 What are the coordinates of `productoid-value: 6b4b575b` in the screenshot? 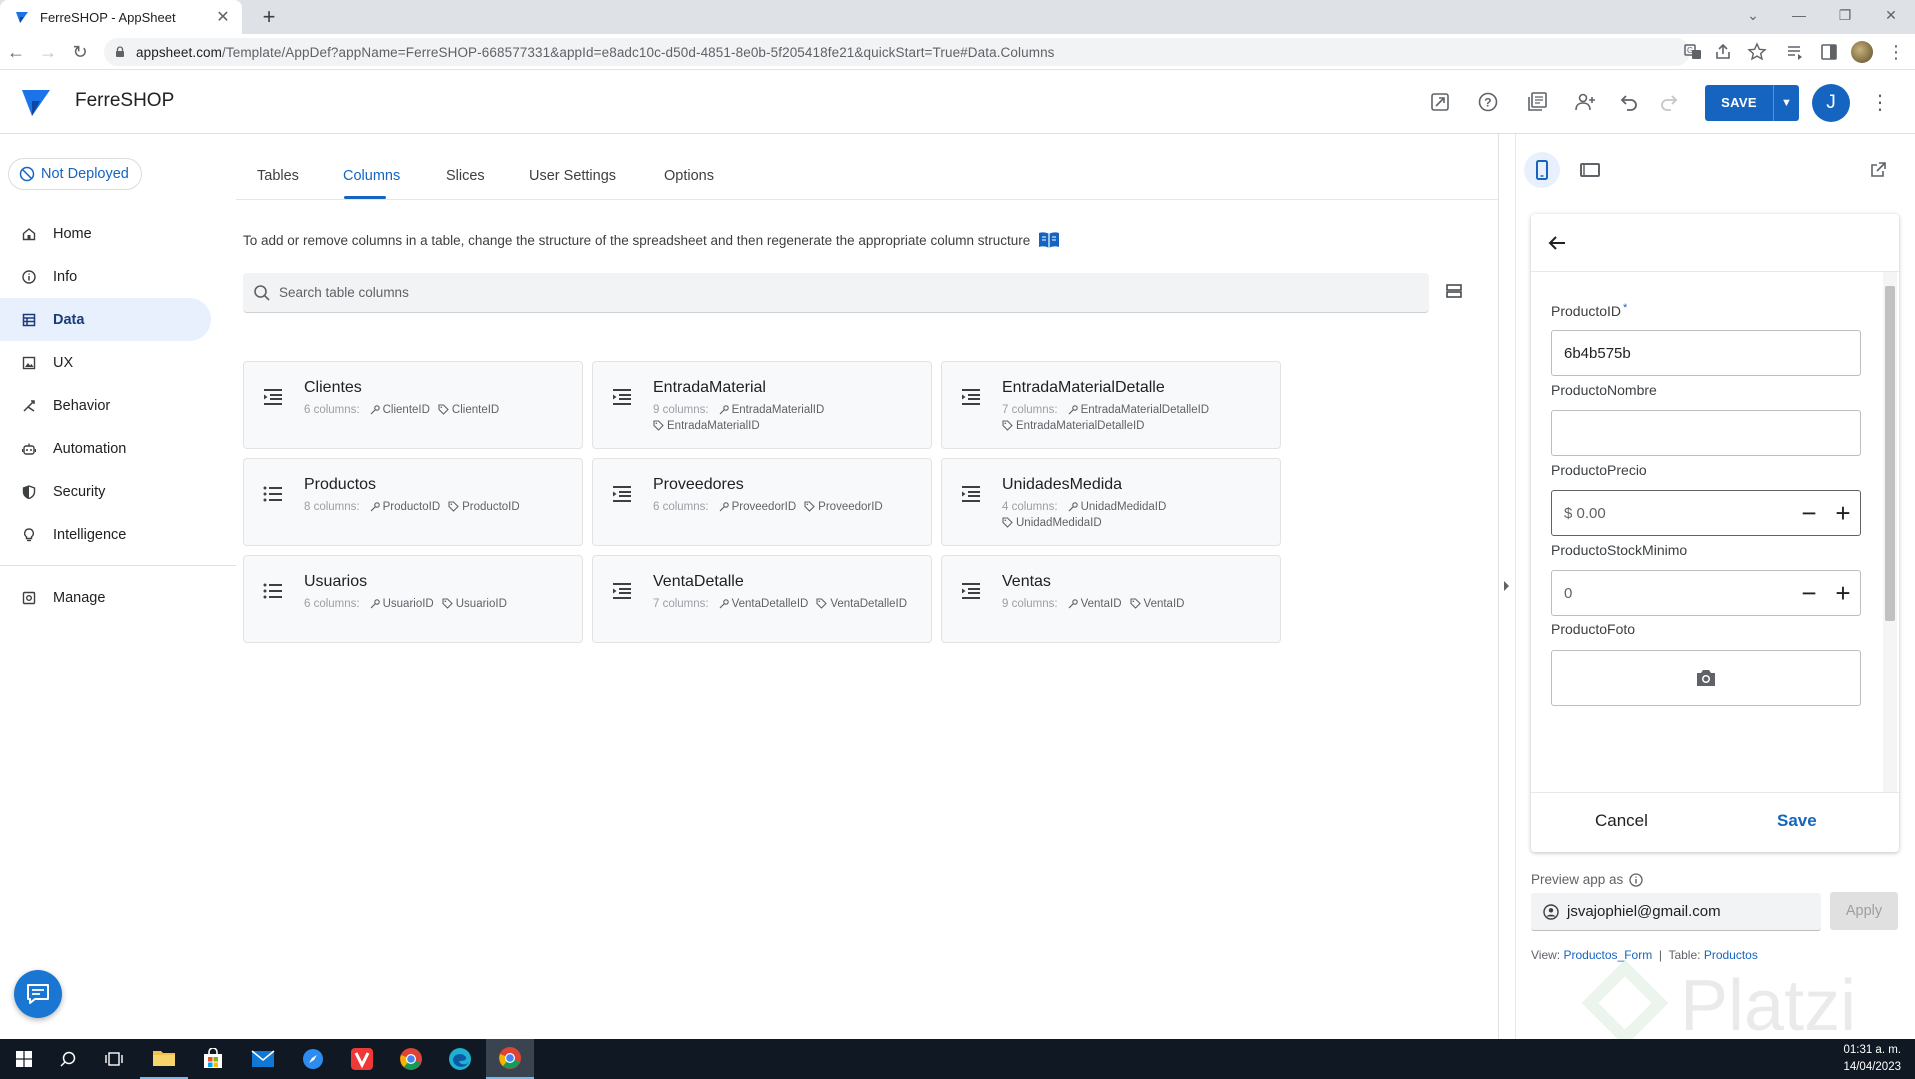 It's located at (1597, 353).